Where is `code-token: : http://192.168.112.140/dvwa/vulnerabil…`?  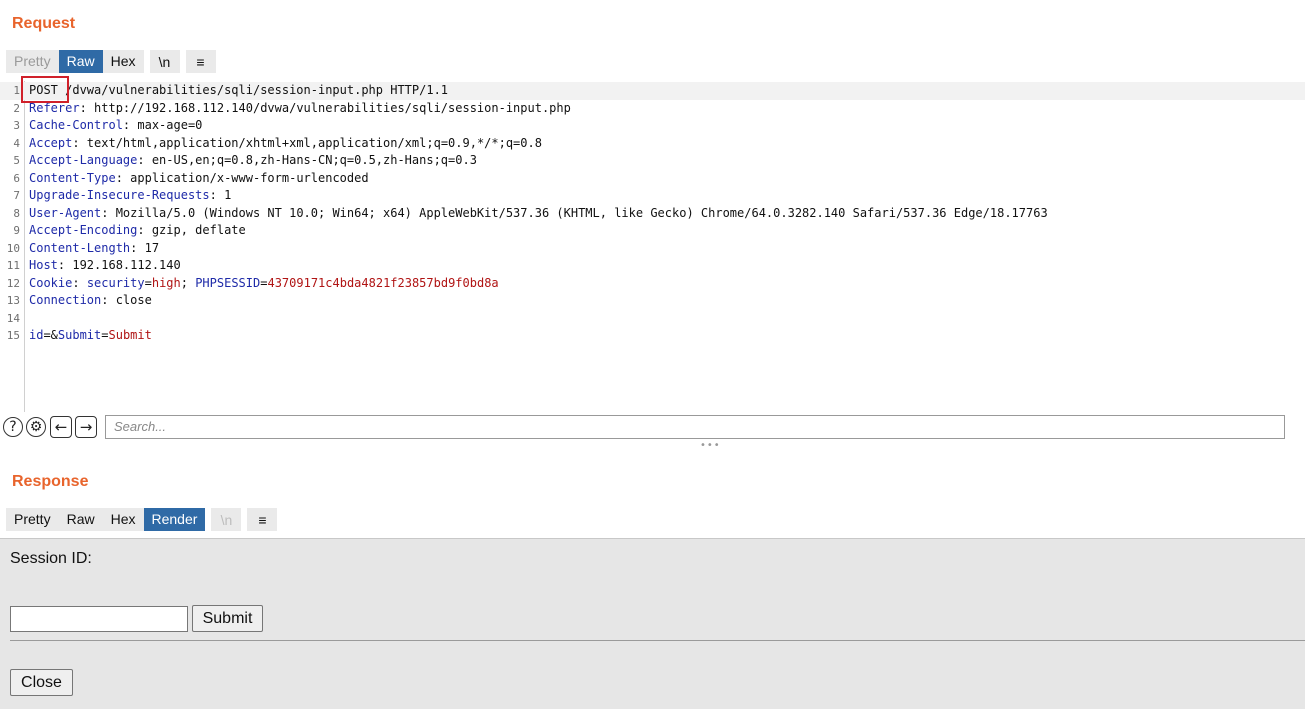 code-token: : http://192.168.112.140/dvwa/vulnerabil… is located at coordinates (325, 107).